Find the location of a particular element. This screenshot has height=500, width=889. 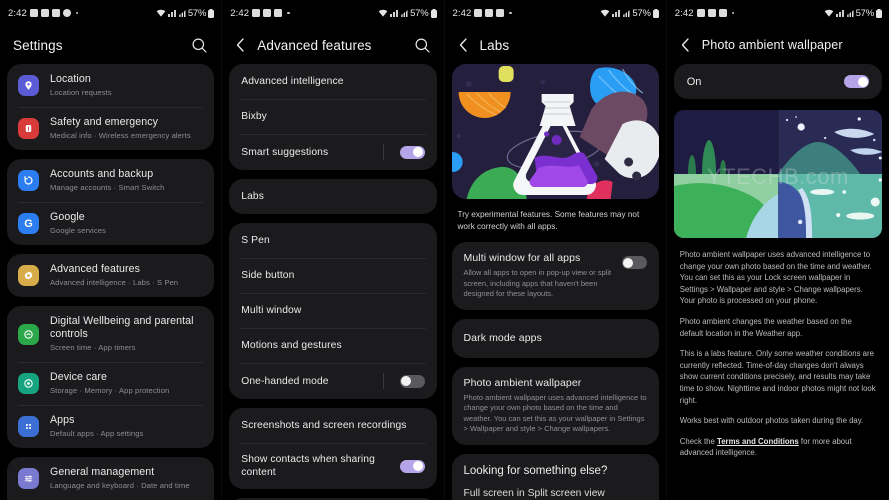

status-bar: 2:42 57% is located at coordinates (555, 13).